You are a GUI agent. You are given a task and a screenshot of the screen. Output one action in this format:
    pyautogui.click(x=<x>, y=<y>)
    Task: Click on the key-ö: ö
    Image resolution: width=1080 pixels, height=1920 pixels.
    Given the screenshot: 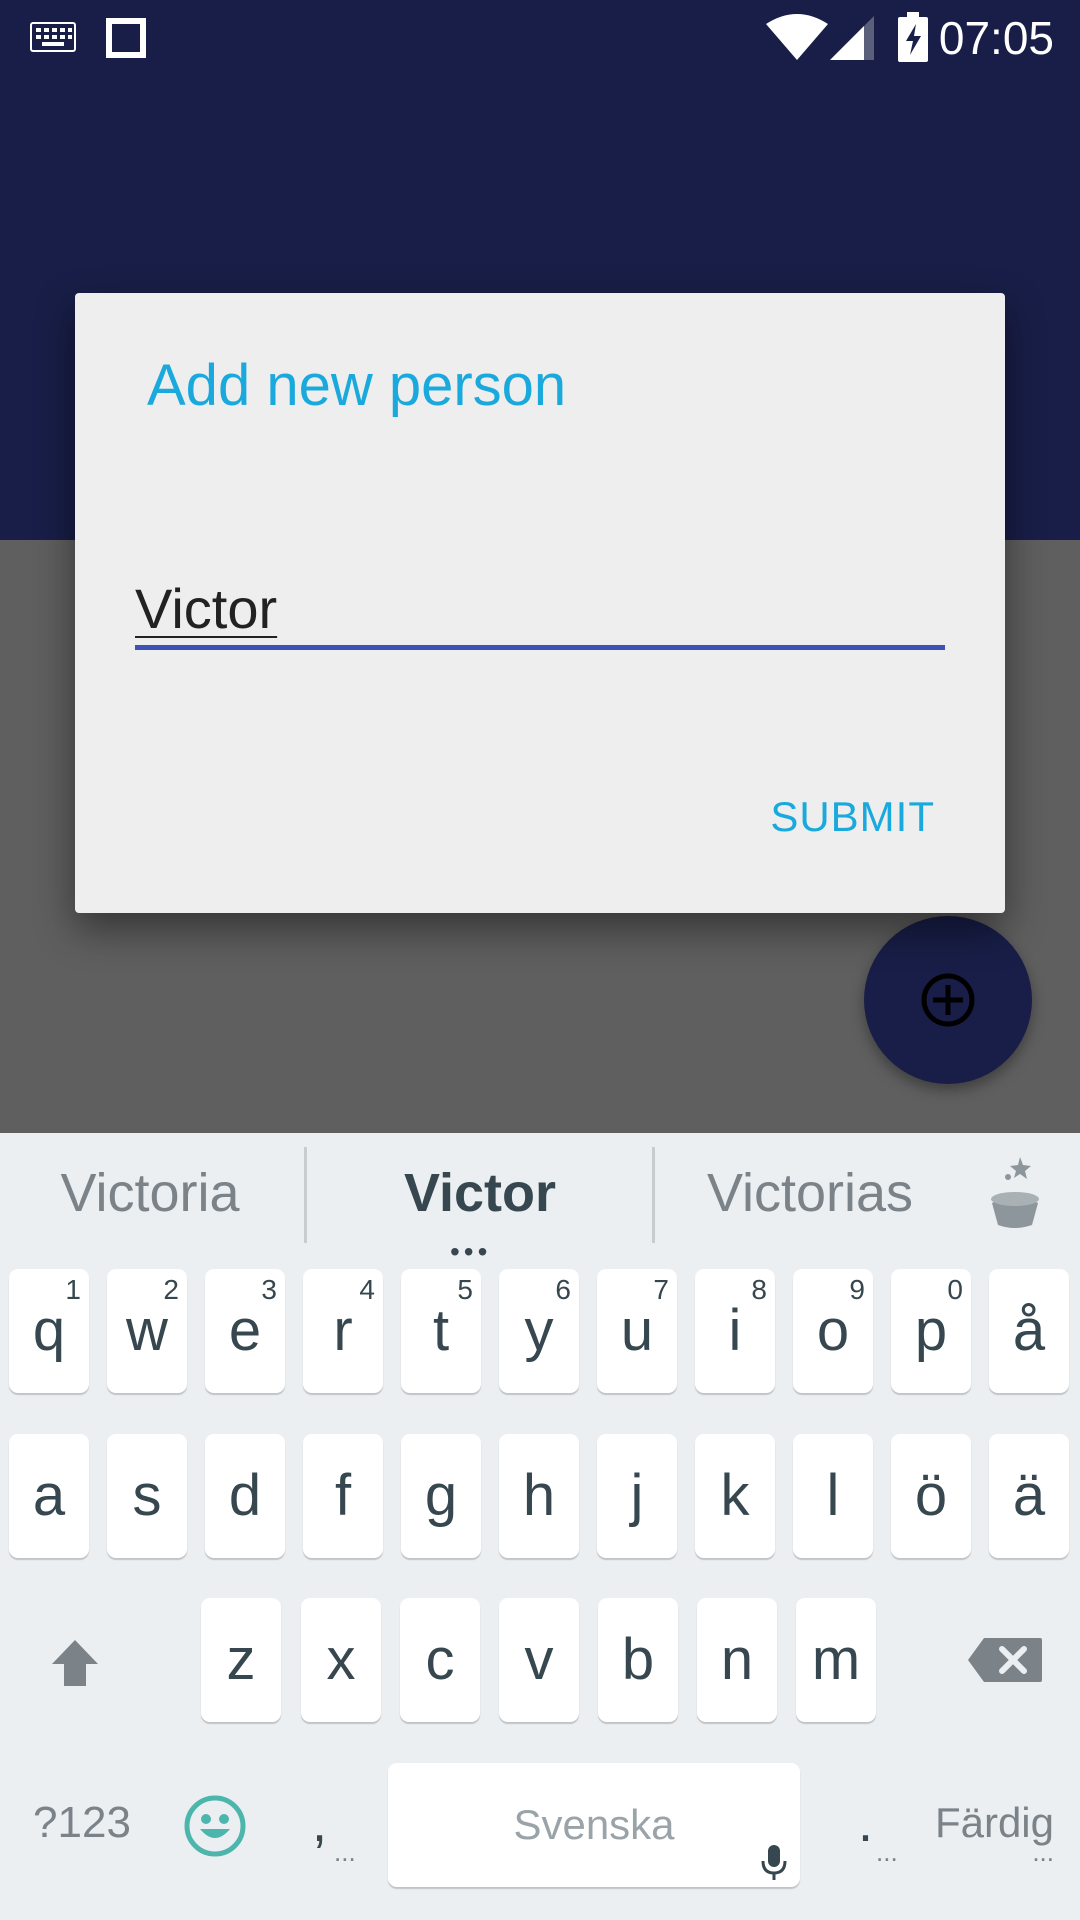 What is the action you would take?
    pyautogui.click(x=931, y=1496)
    